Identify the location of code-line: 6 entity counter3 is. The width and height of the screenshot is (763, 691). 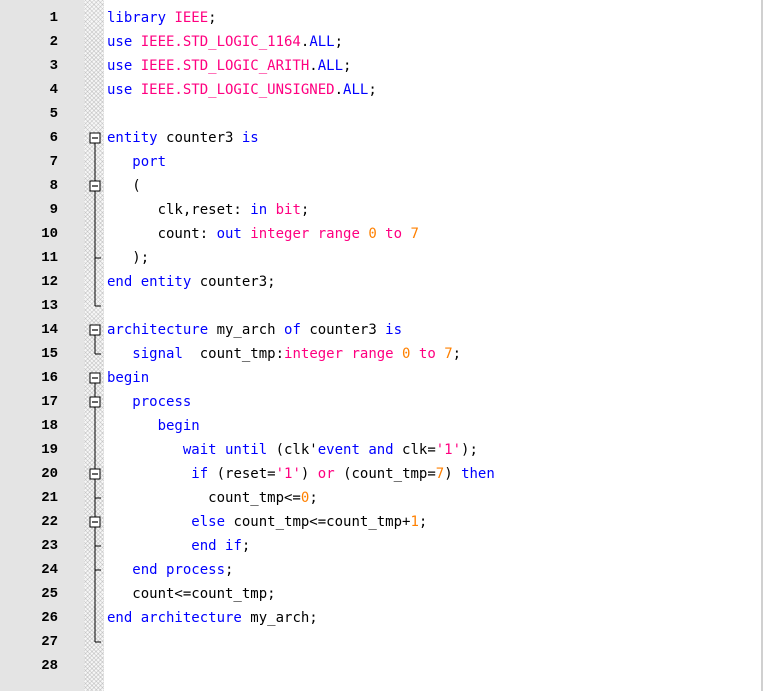
(381, 138).